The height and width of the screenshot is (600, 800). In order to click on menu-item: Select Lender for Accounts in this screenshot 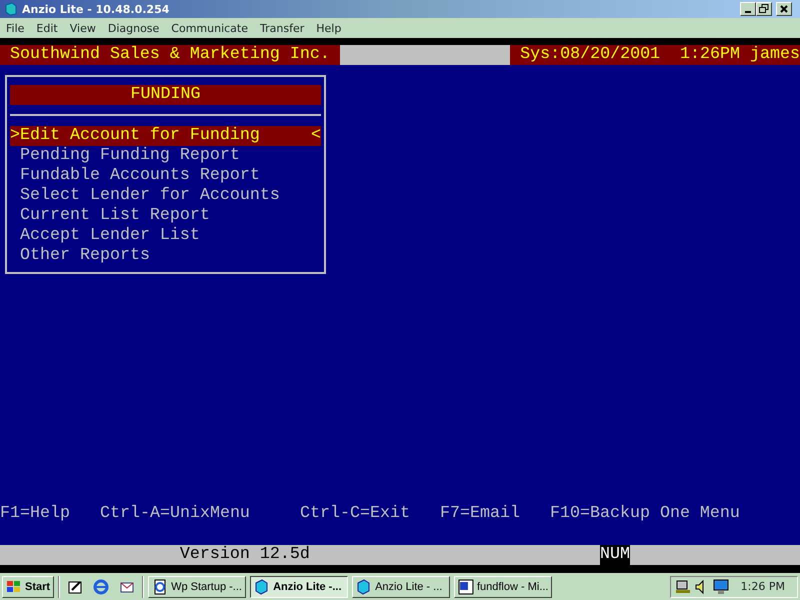, I will do `click(165, 196)`.